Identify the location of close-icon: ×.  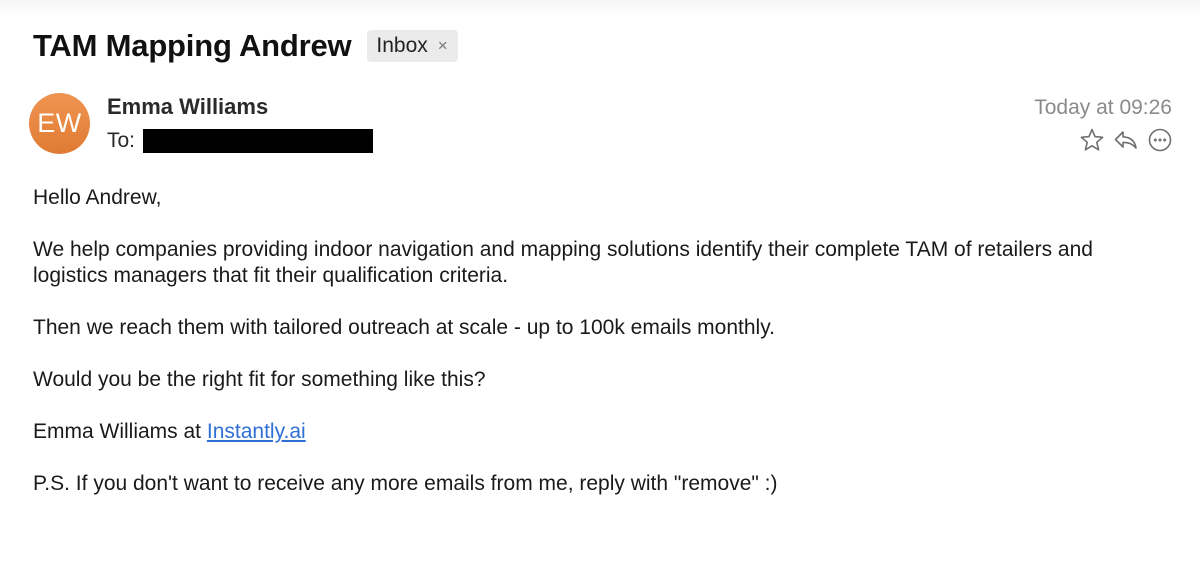
(443, 46).